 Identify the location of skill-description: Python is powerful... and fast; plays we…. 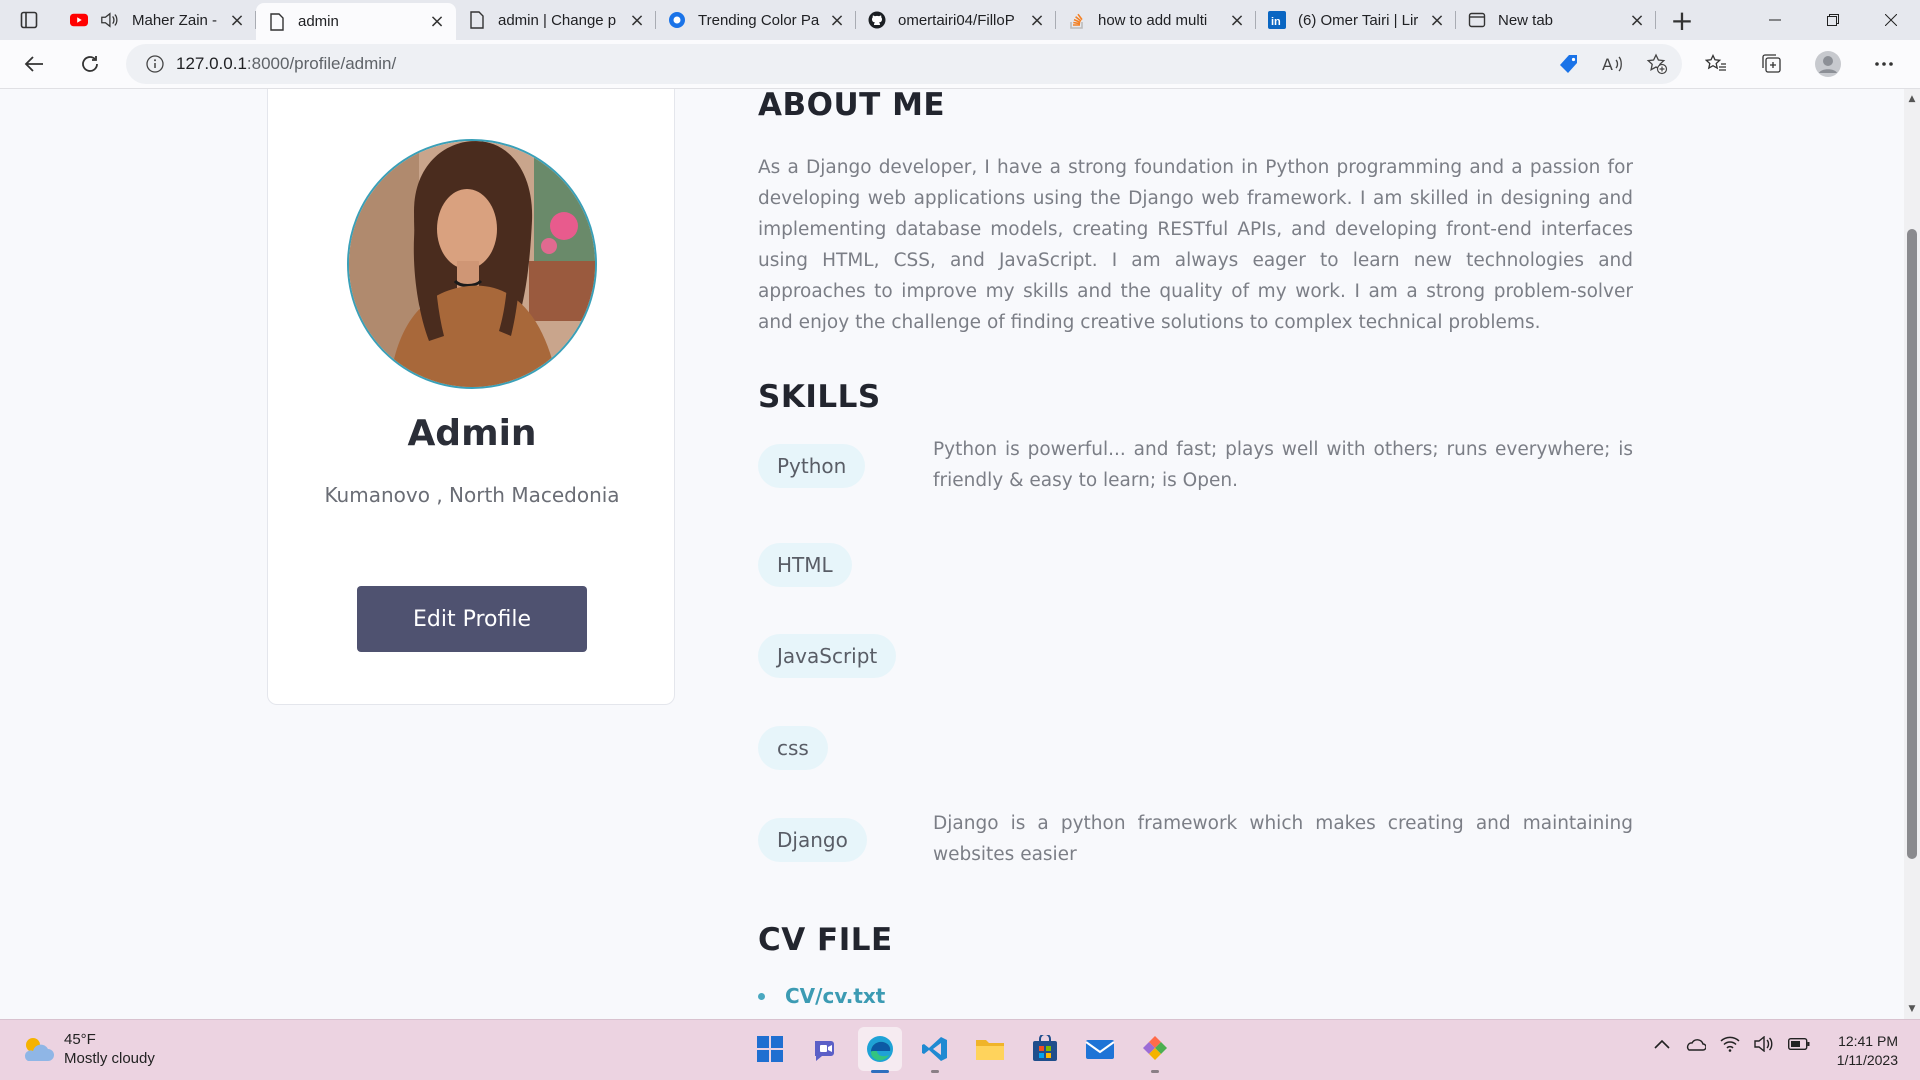
(1283, 465).